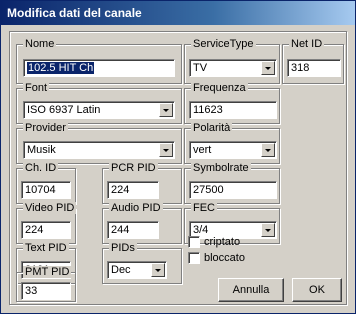  Describe the element at coordinates (123, 248) in the screenshot. I see `pids-label: PIDs` at that location.